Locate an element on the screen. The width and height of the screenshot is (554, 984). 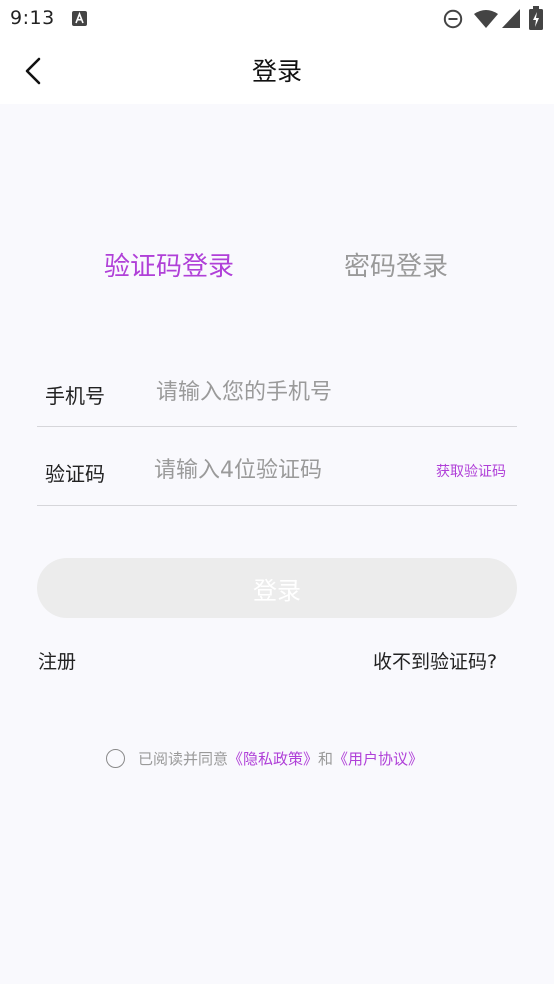
login-button: 登录 is located at coordinates (277, 588).